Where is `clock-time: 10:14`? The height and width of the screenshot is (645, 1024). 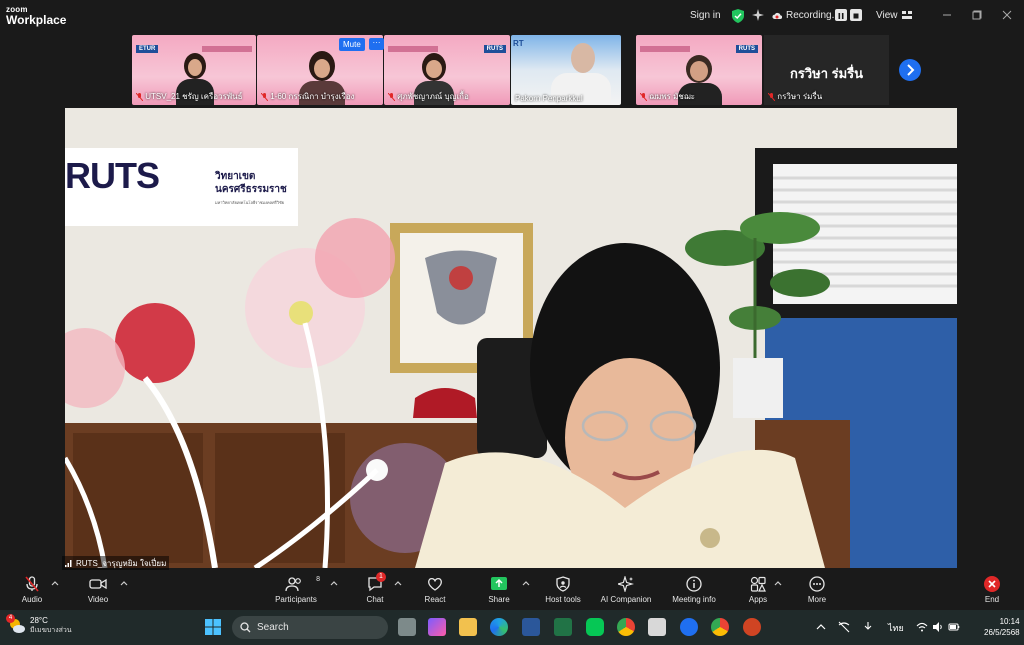
clock-time: 10:14 is located at coordinates (1009, 621).